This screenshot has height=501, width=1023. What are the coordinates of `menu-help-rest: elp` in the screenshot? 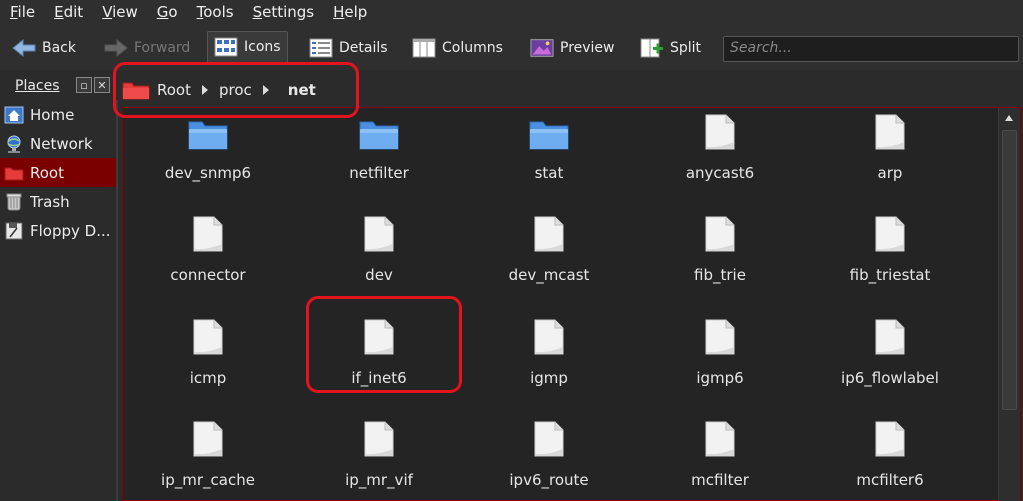 It's located at (356, 12).